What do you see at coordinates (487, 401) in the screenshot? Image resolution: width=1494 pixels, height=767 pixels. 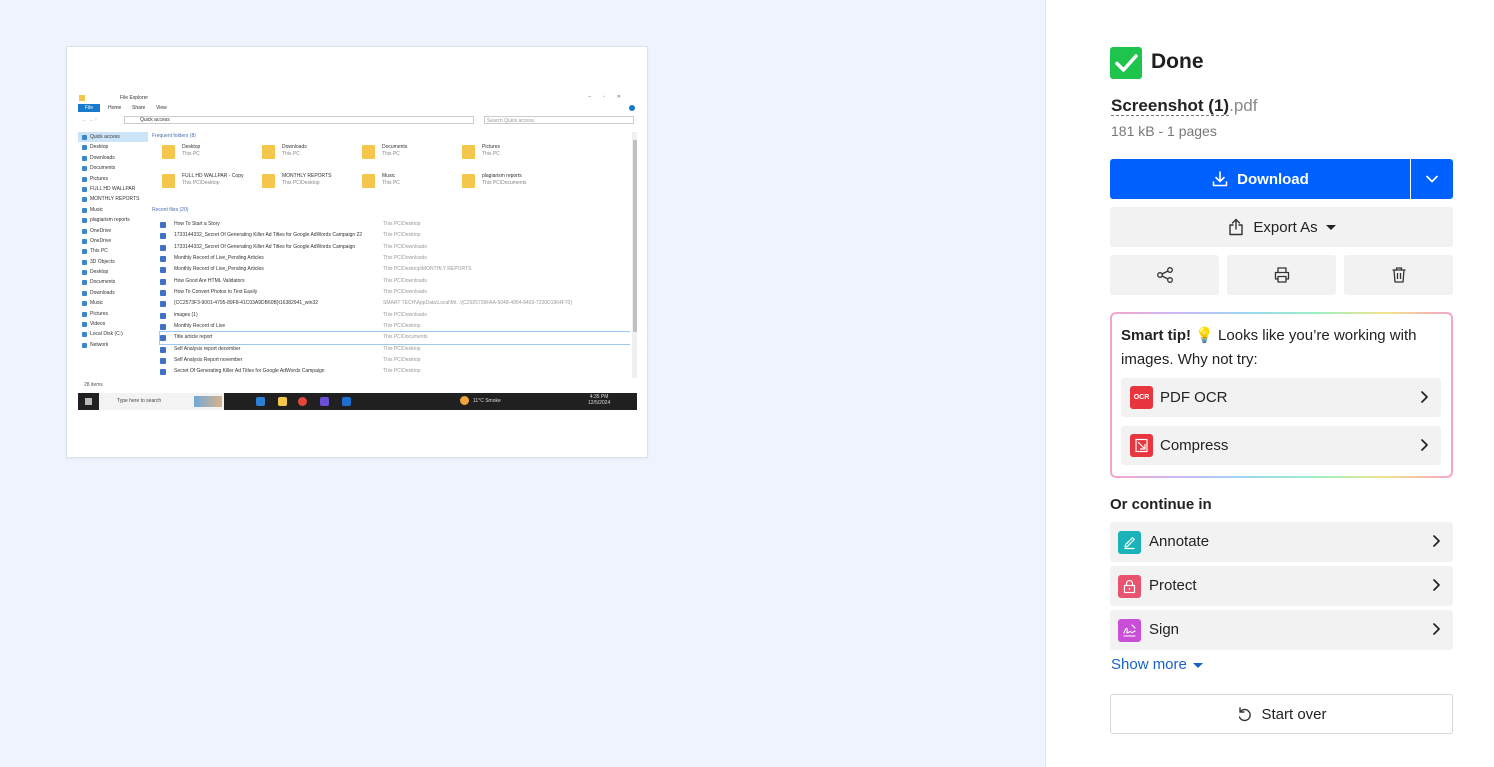 I see `weather-text: 11°C Smoke` at bounding box center [487, 401].